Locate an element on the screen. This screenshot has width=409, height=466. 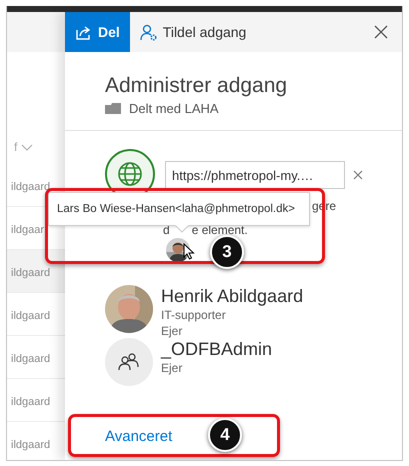
tooltip: Lars Bo Wiese-Hansen<laha@phmetropol.dk> is located at coordinates (179, 209).